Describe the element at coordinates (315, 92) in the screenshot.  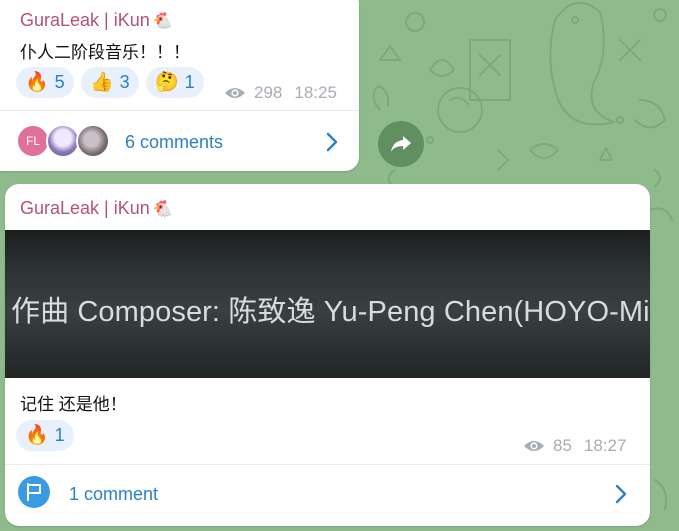
I see `message-time: 18:25` at that location.